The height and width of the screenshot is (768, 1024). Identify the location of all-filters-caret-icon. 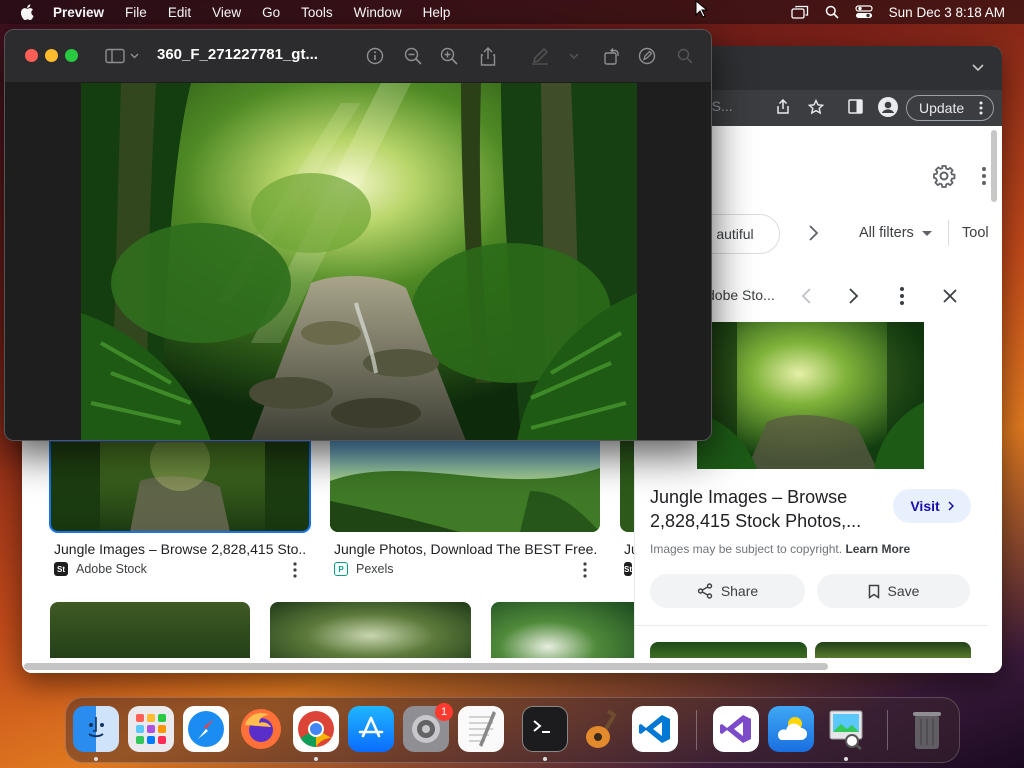
(926, 233).